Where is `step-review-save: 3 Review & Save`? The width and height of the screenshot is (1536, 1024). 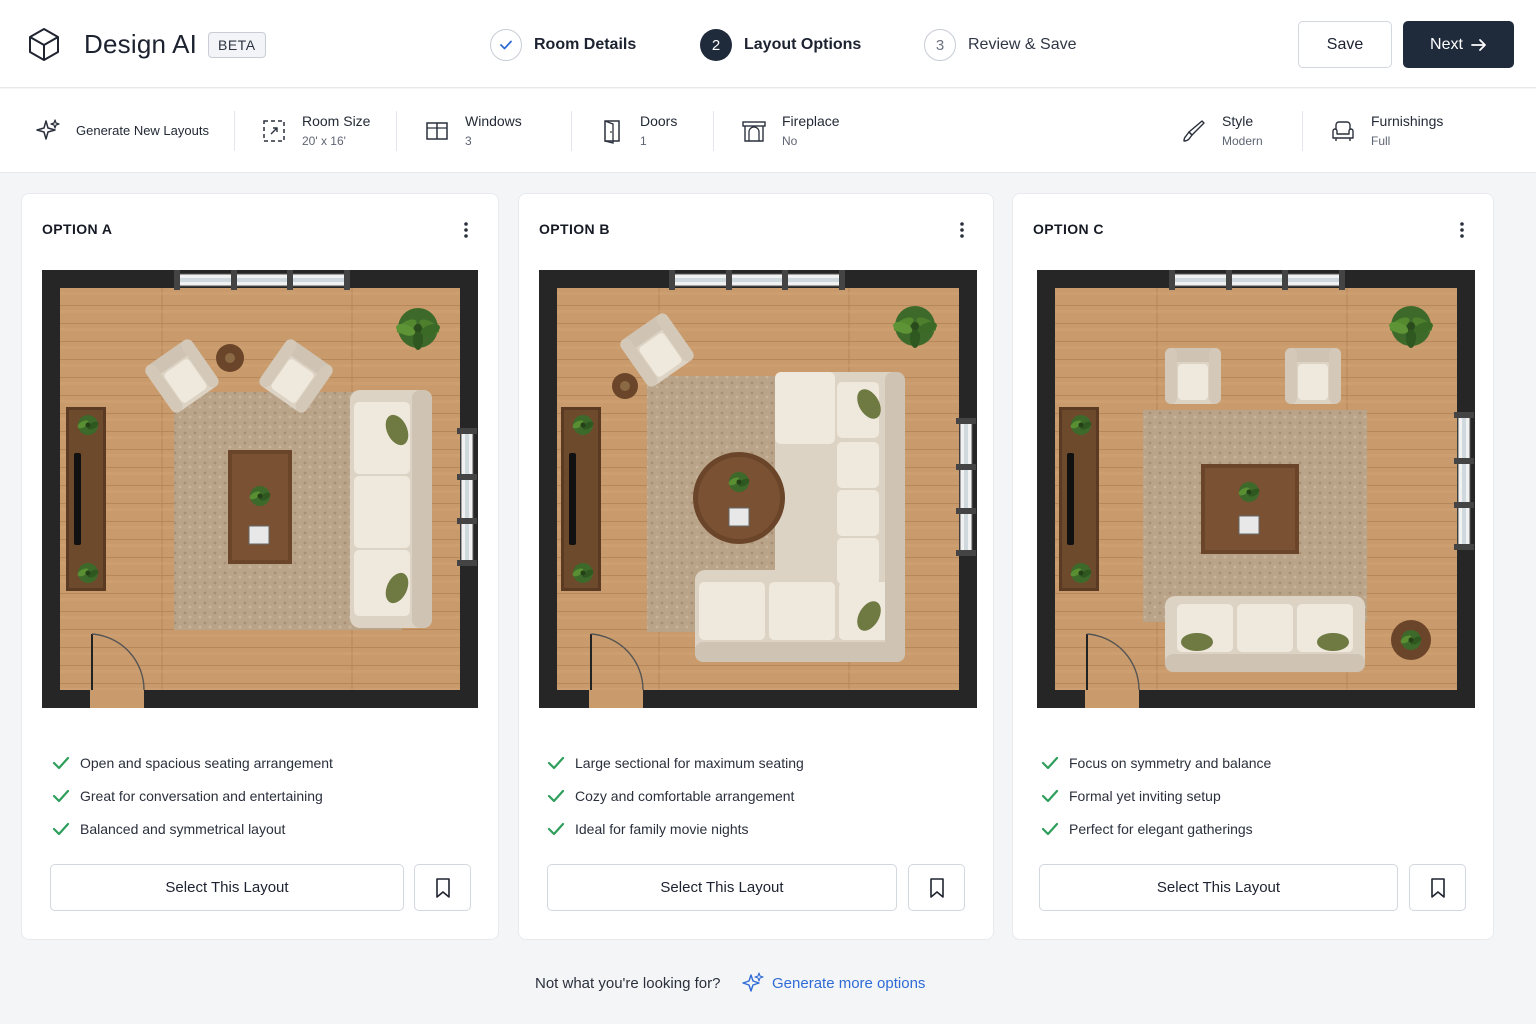
step-review-save: 3 Review & Save is located at coordinates (1000, 45).